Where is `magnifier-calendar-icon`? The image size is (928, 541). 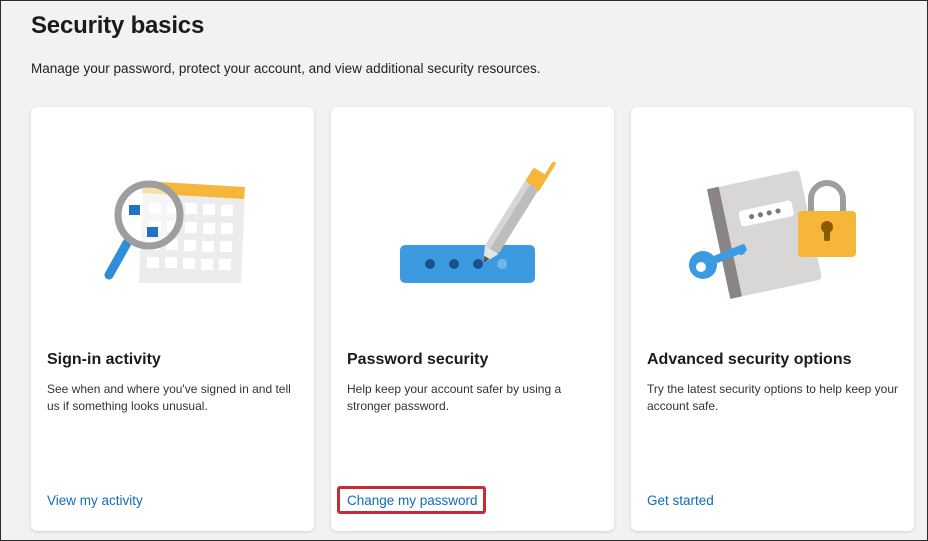 magnifier-calendar-icon is located at coordinates (174, 231).